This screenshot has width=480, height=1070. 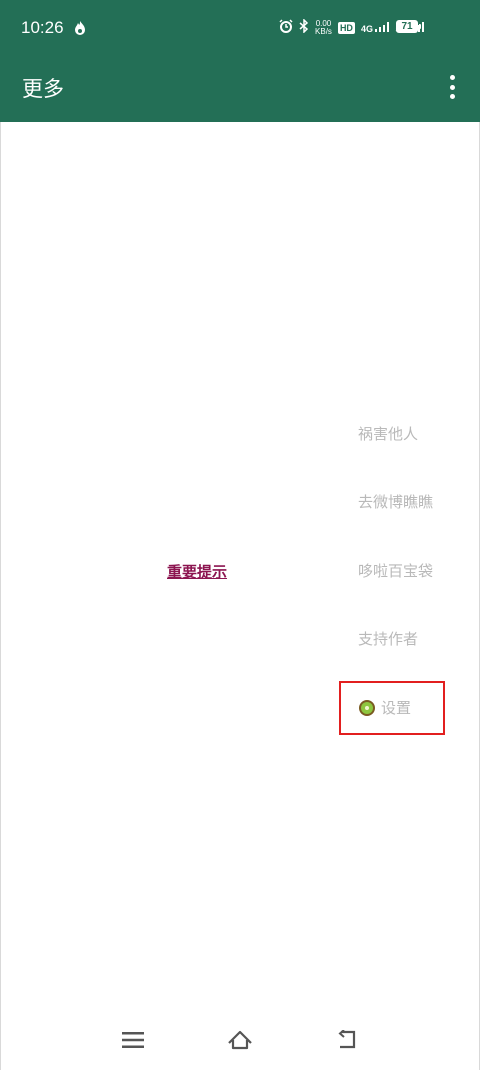 I want to click on network-speed-unit: KB/s, so click(x=323, y=31).